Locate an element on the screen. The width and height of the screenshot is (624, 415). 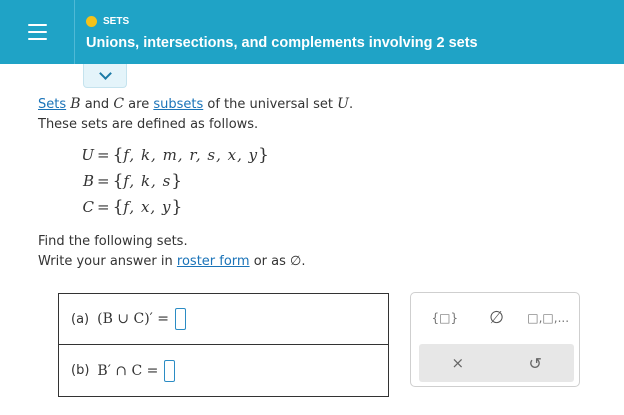
set-c-symbol: C is located at coordinates (119, 104).